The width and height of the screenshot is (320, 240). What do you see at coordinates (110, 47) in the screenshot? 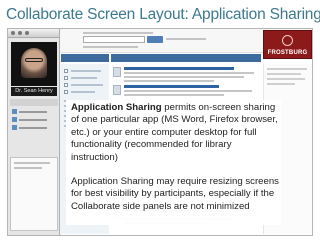
I see `header-subtext` at bounding box center [110, 47].